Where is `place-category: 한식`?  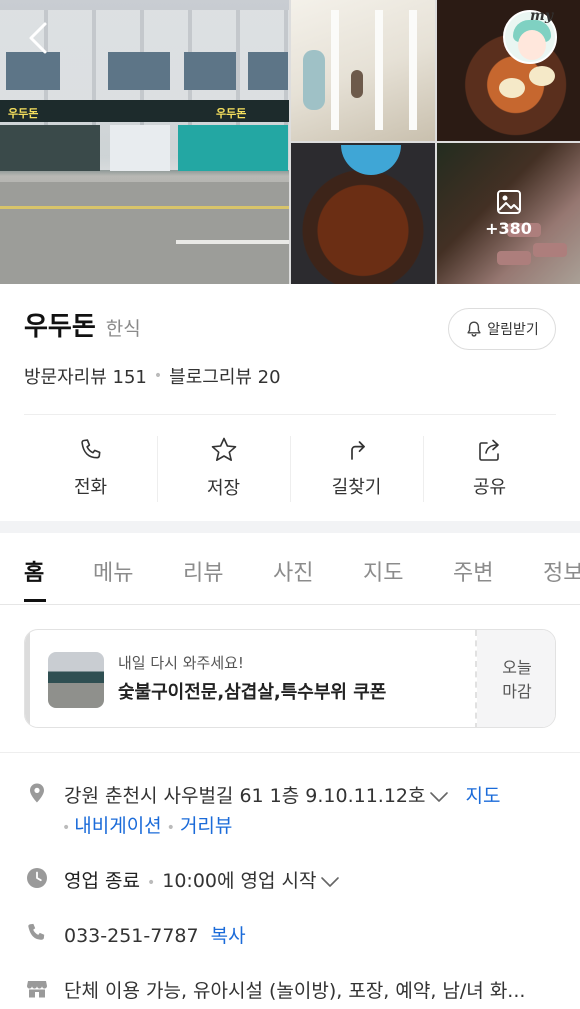
place-category: 한식 is located at coordinates (123, 329).